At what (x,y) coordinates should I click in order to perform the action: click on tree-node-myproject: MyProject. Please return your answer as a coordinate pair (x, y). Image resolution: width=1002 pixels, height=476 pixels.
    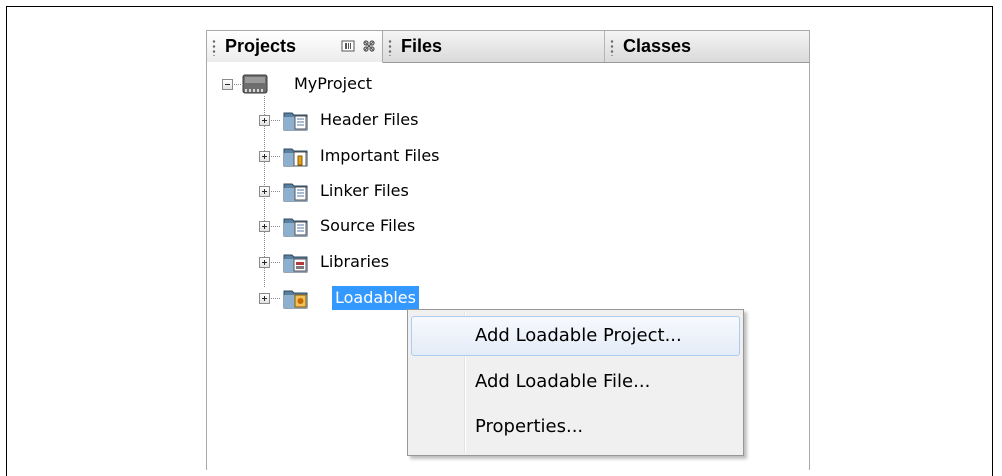
    Looking at the image, I should click on (333, 84).